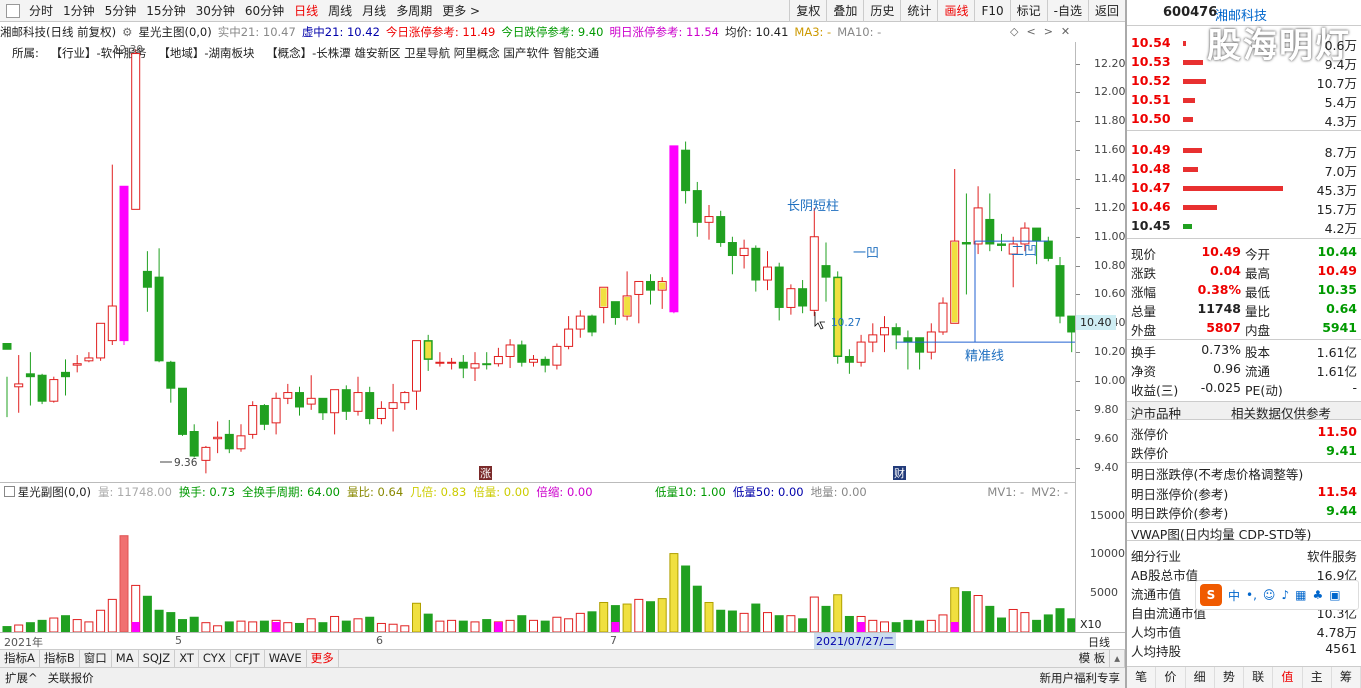 Image resolution: width=1361 pixels, height=688 pixels. Describe the element at coordinates (71, 678) in the screenshot. I see `related-quote-button: 关联报价` at that location.